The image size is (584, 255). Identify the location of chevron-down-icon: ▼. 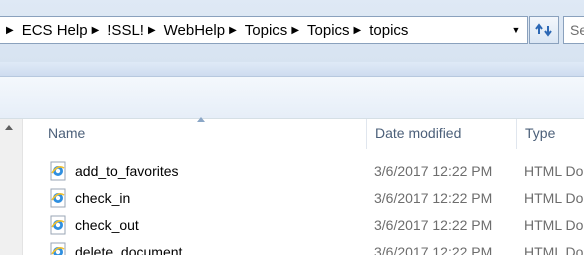
(516, 30).